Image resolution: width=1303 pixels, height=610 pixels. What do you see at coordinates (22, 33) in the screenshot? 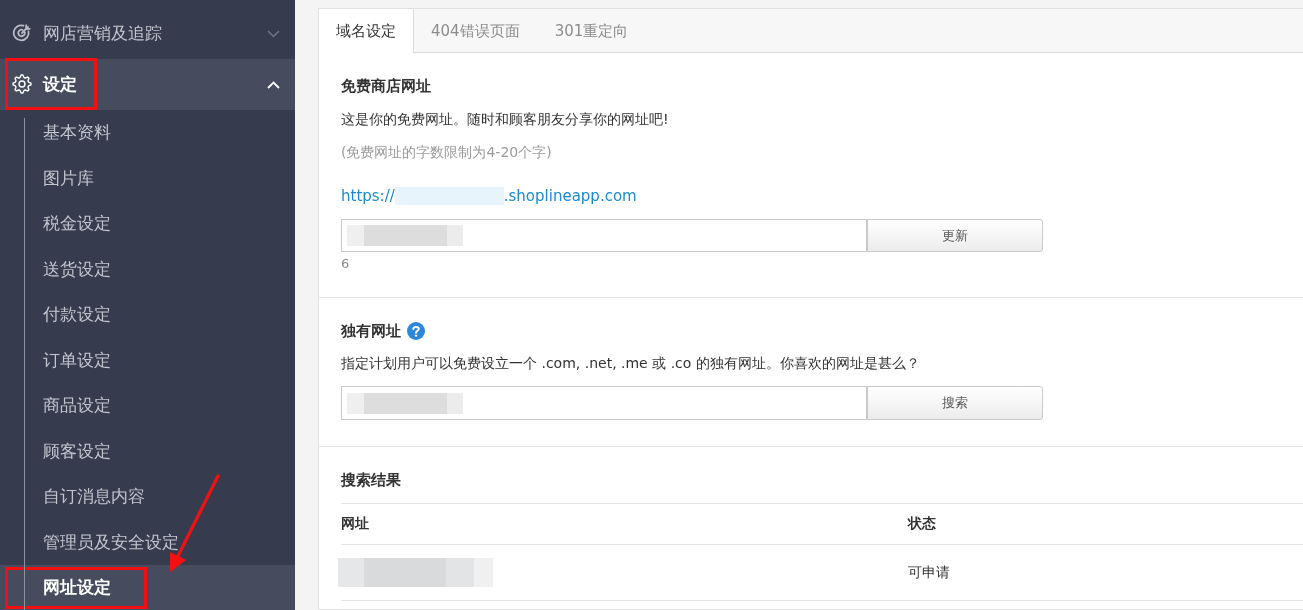
I see `target-icon` at bounding box center [22, 33].